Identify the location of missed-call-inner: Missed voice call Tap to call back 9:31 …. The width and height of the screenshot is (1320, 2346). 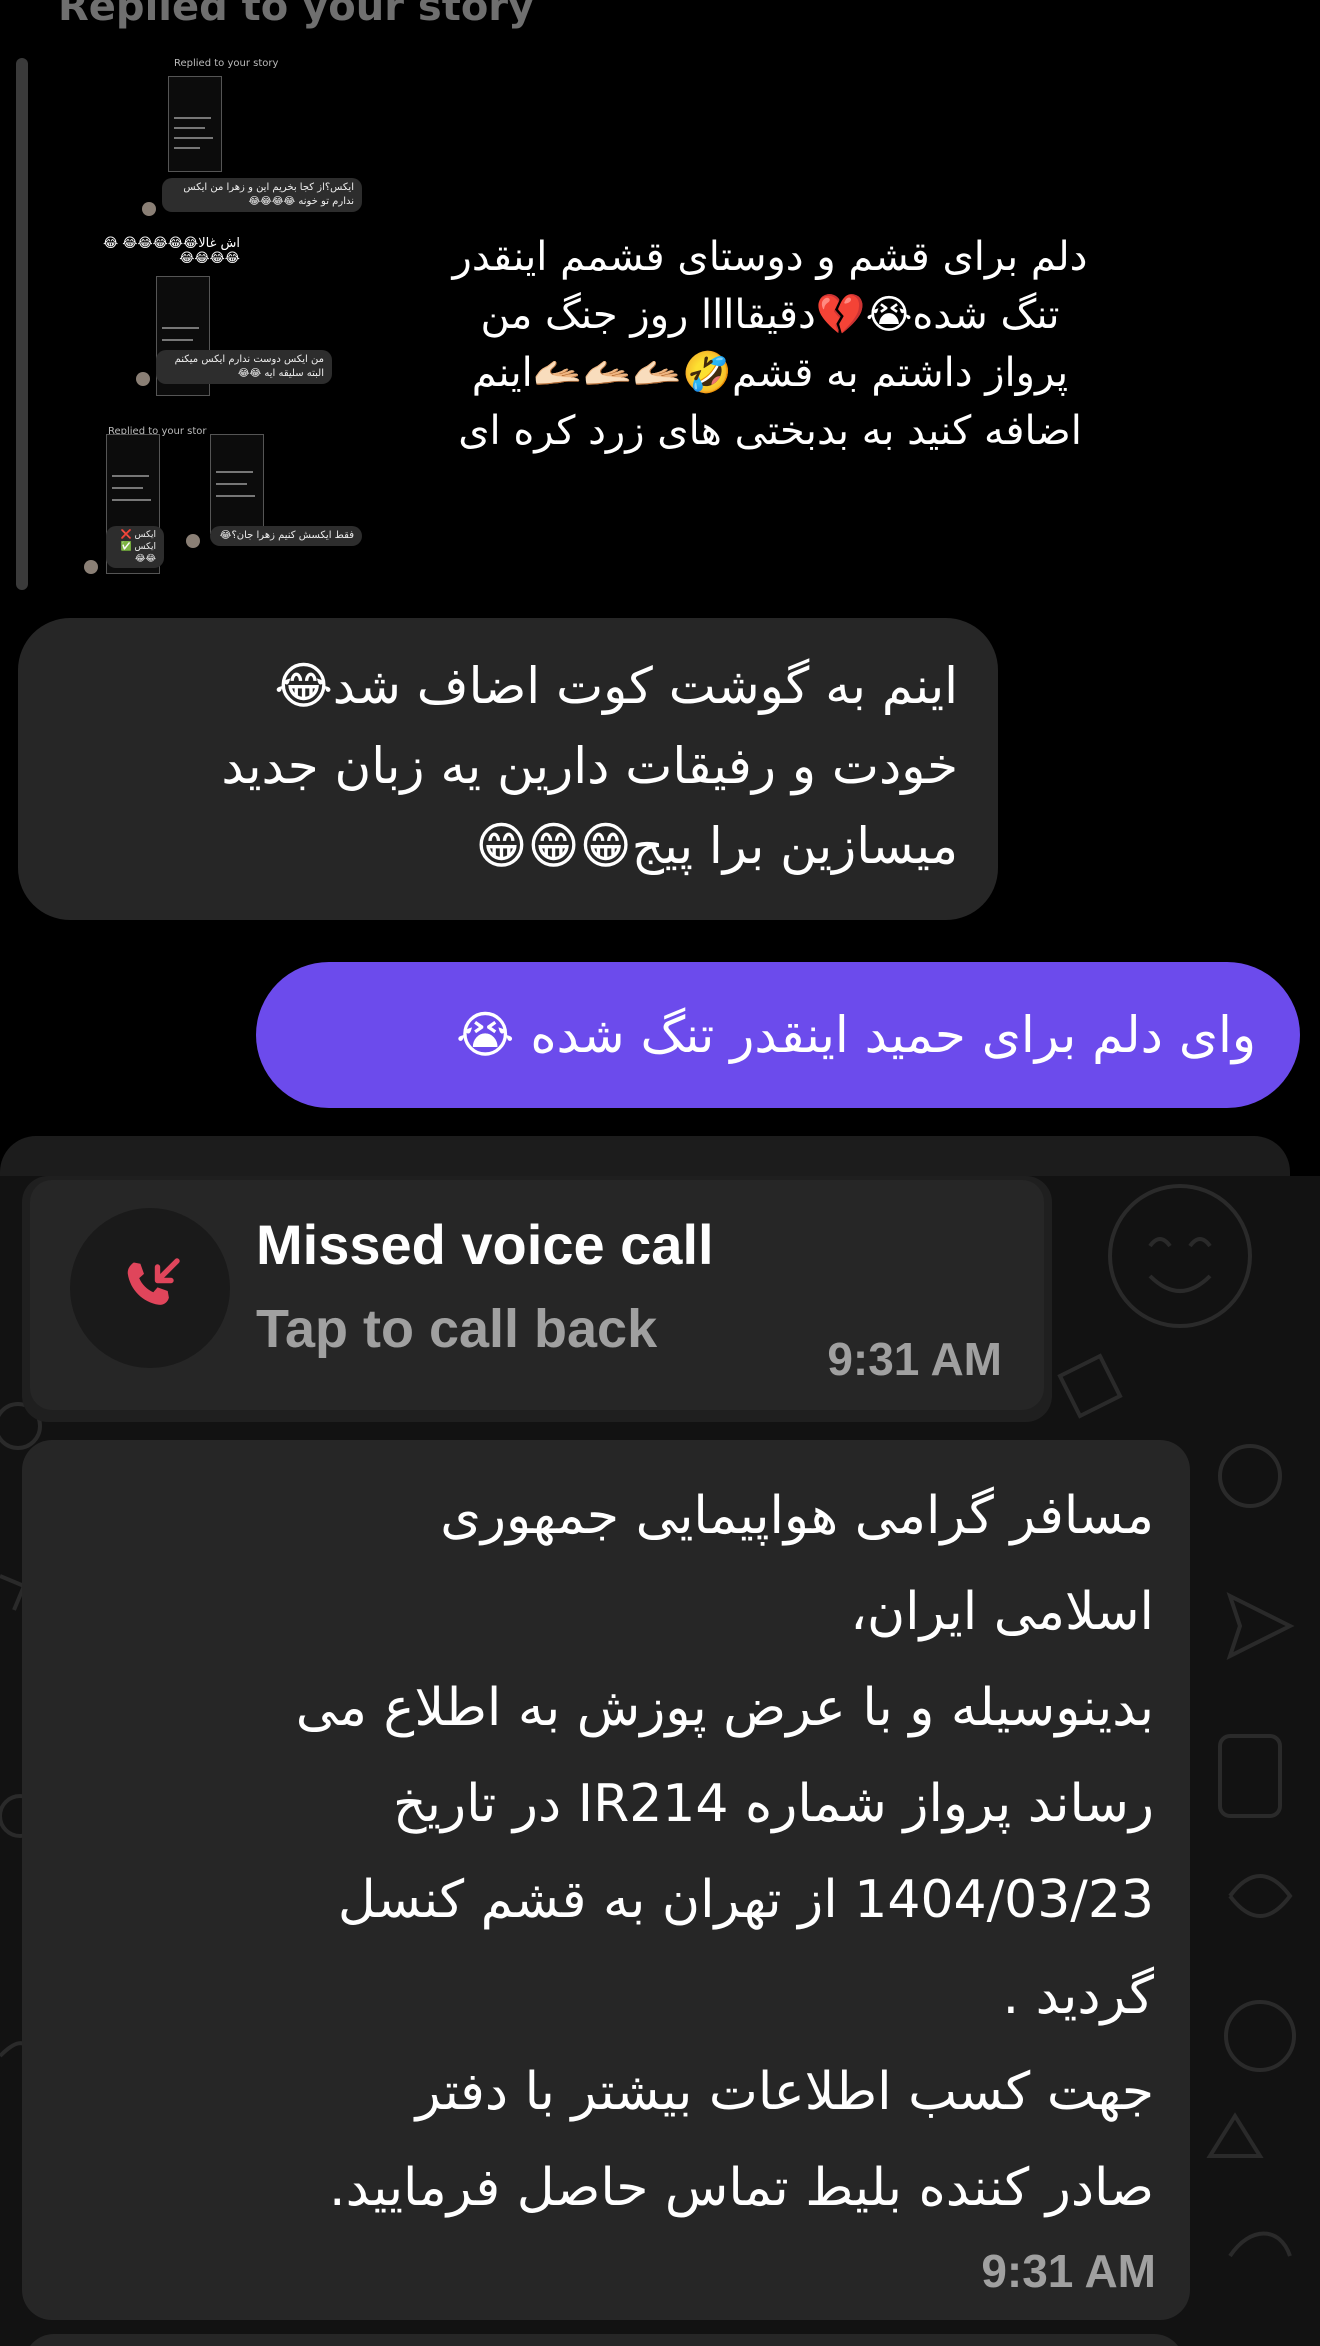
(537, 1295).